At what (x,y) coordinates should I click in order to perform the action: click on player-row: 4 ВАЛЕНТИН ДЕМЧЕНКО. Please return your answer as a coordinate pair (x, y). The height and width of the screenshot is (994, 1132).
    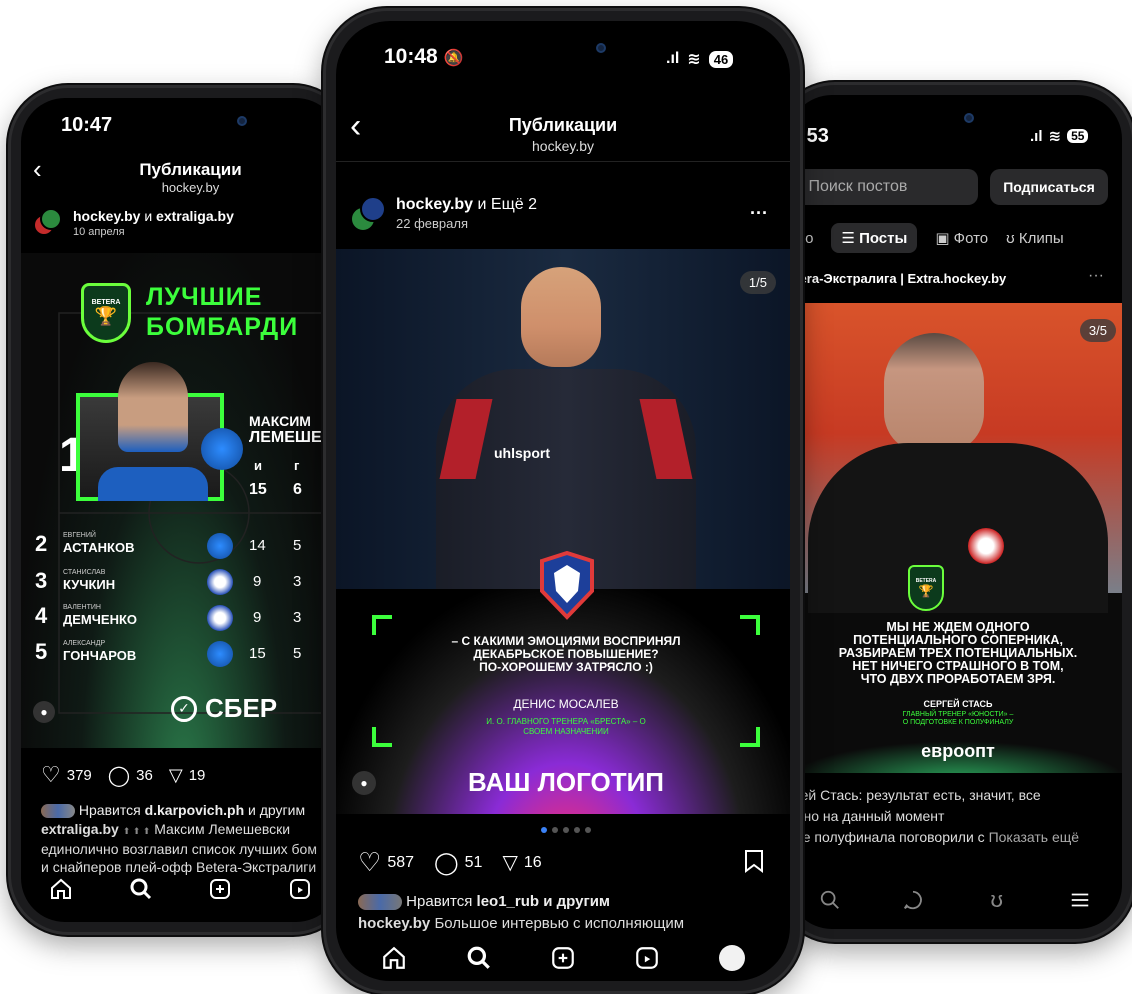
    Looking at the image, I should click on (86, 615).